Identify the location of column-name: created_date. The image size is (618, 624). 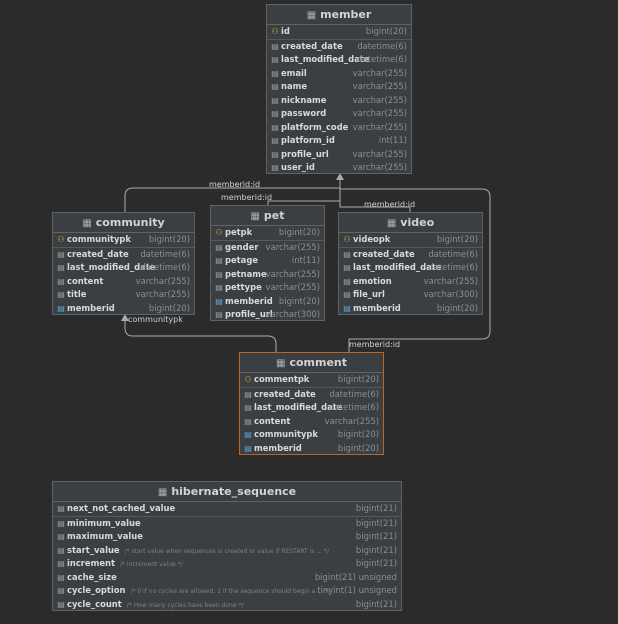
(98, 255).